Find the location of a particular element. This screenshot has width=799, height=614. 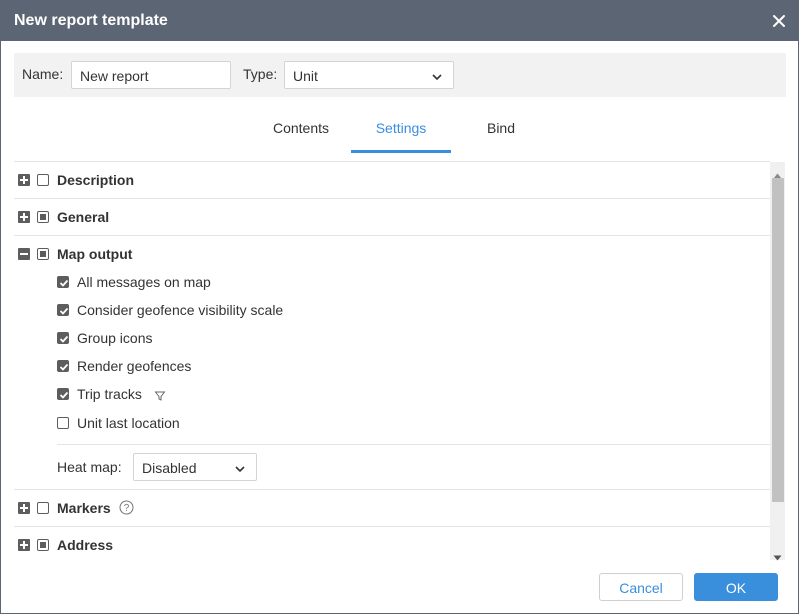

section-address-header: Address is located at coordinates (392, 544).